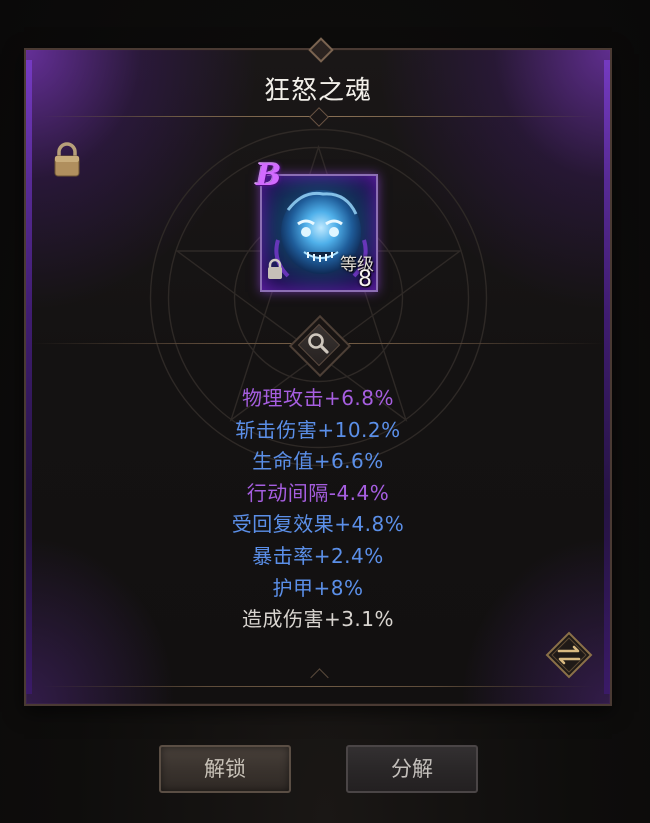 The height and width of the screenshot is (823, 650). I want to click on padlock-icon, so click(67, 160).